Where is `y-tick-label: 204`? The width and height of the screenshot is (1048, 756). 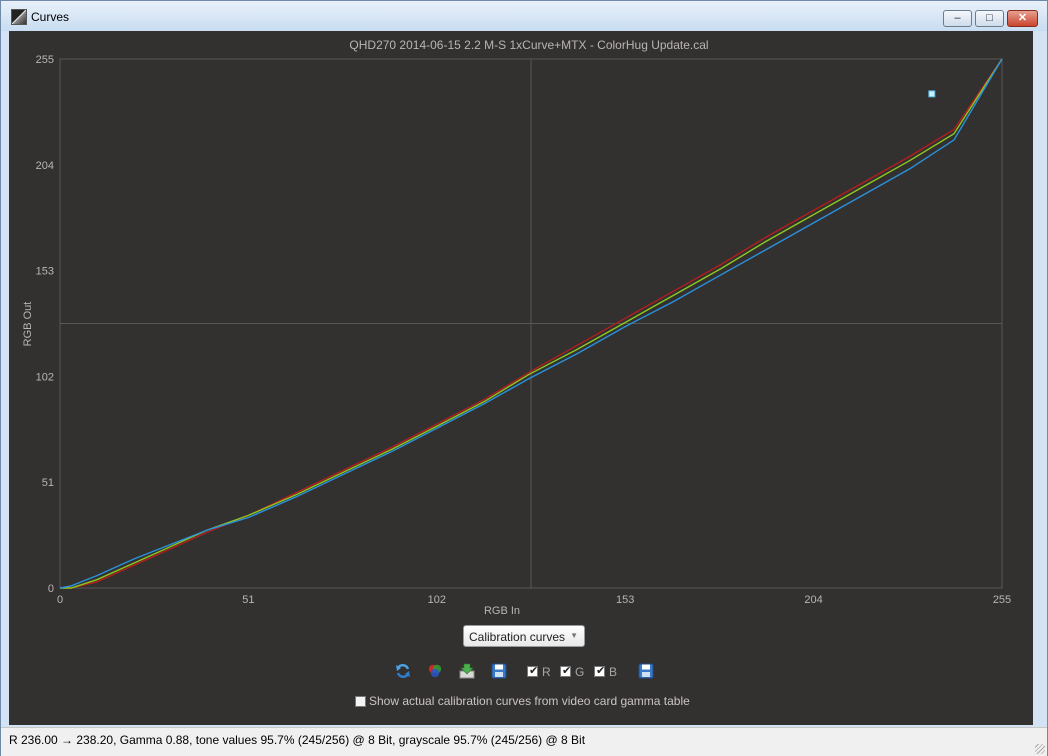
y-tick-label: 204 is located at coordinates (45, 166).